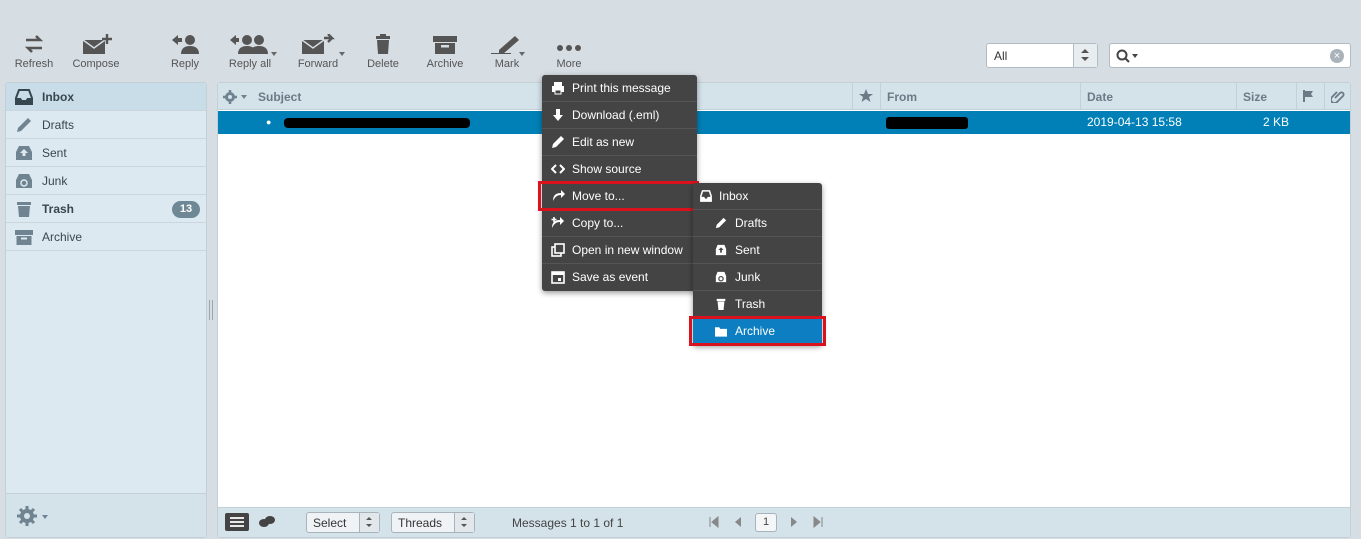  What do you see at coordinates (721, 277) in the screenshot?
I see `junk-icon` at bounding box center [721, 277].